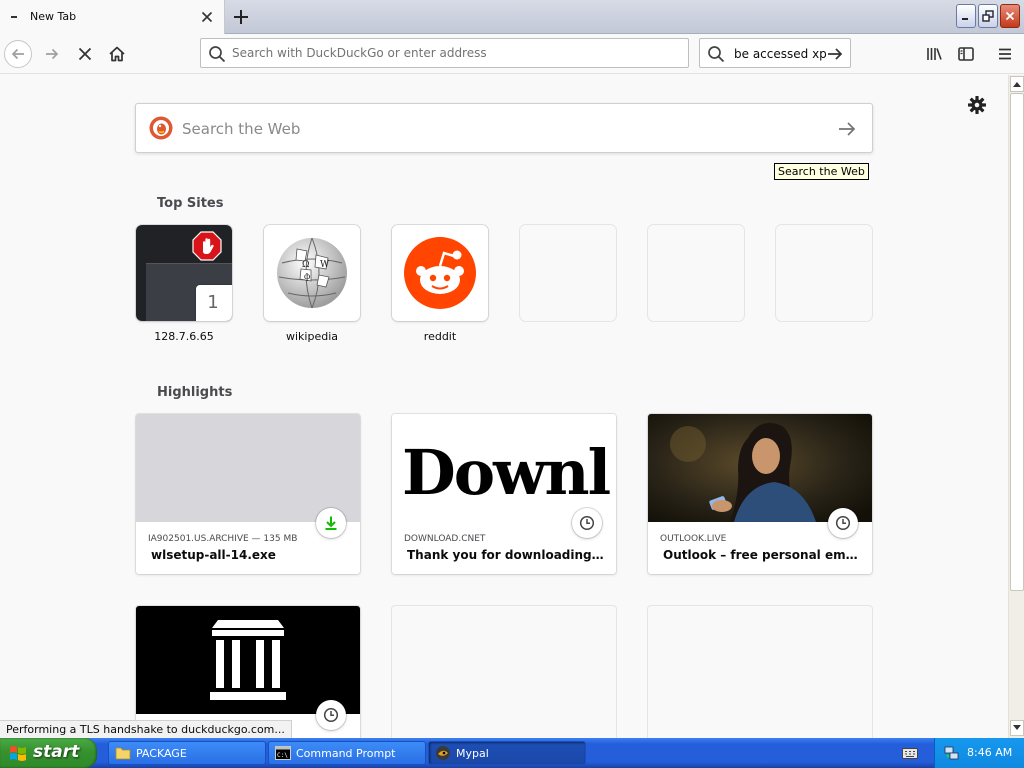 This screenshot has height=768, width=1024. What do you see at coordinates (223, 539) in the screenshot?
I see `highlight-context: IA902501.US.ARCHIVE — 135 MB` at bounding box center [223, 539].